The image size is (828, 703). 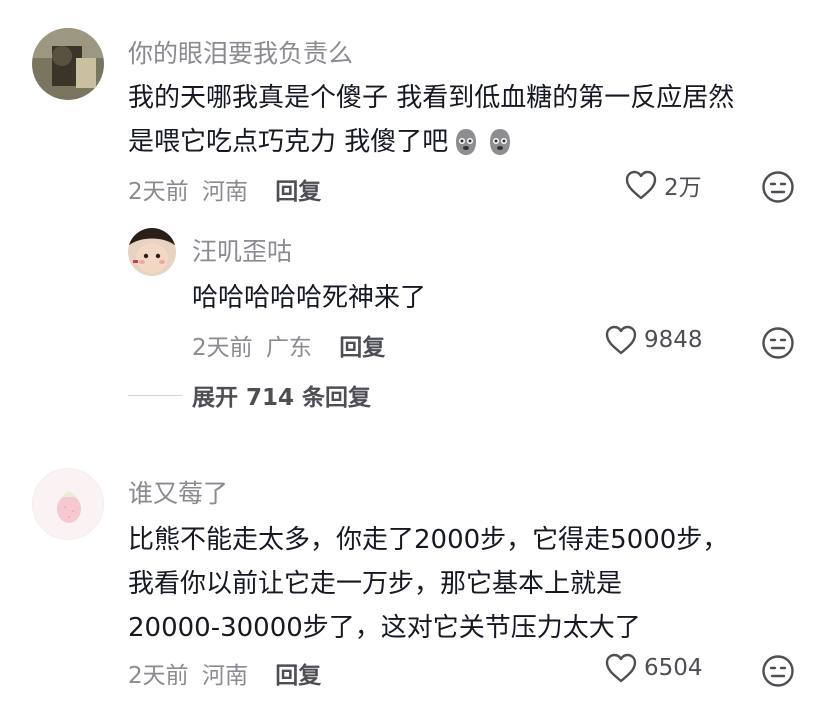 What do you see at coordinates (222, 348) in the screenshot?
I see `reply-time: 2天前` at bounding box center [222, 348].